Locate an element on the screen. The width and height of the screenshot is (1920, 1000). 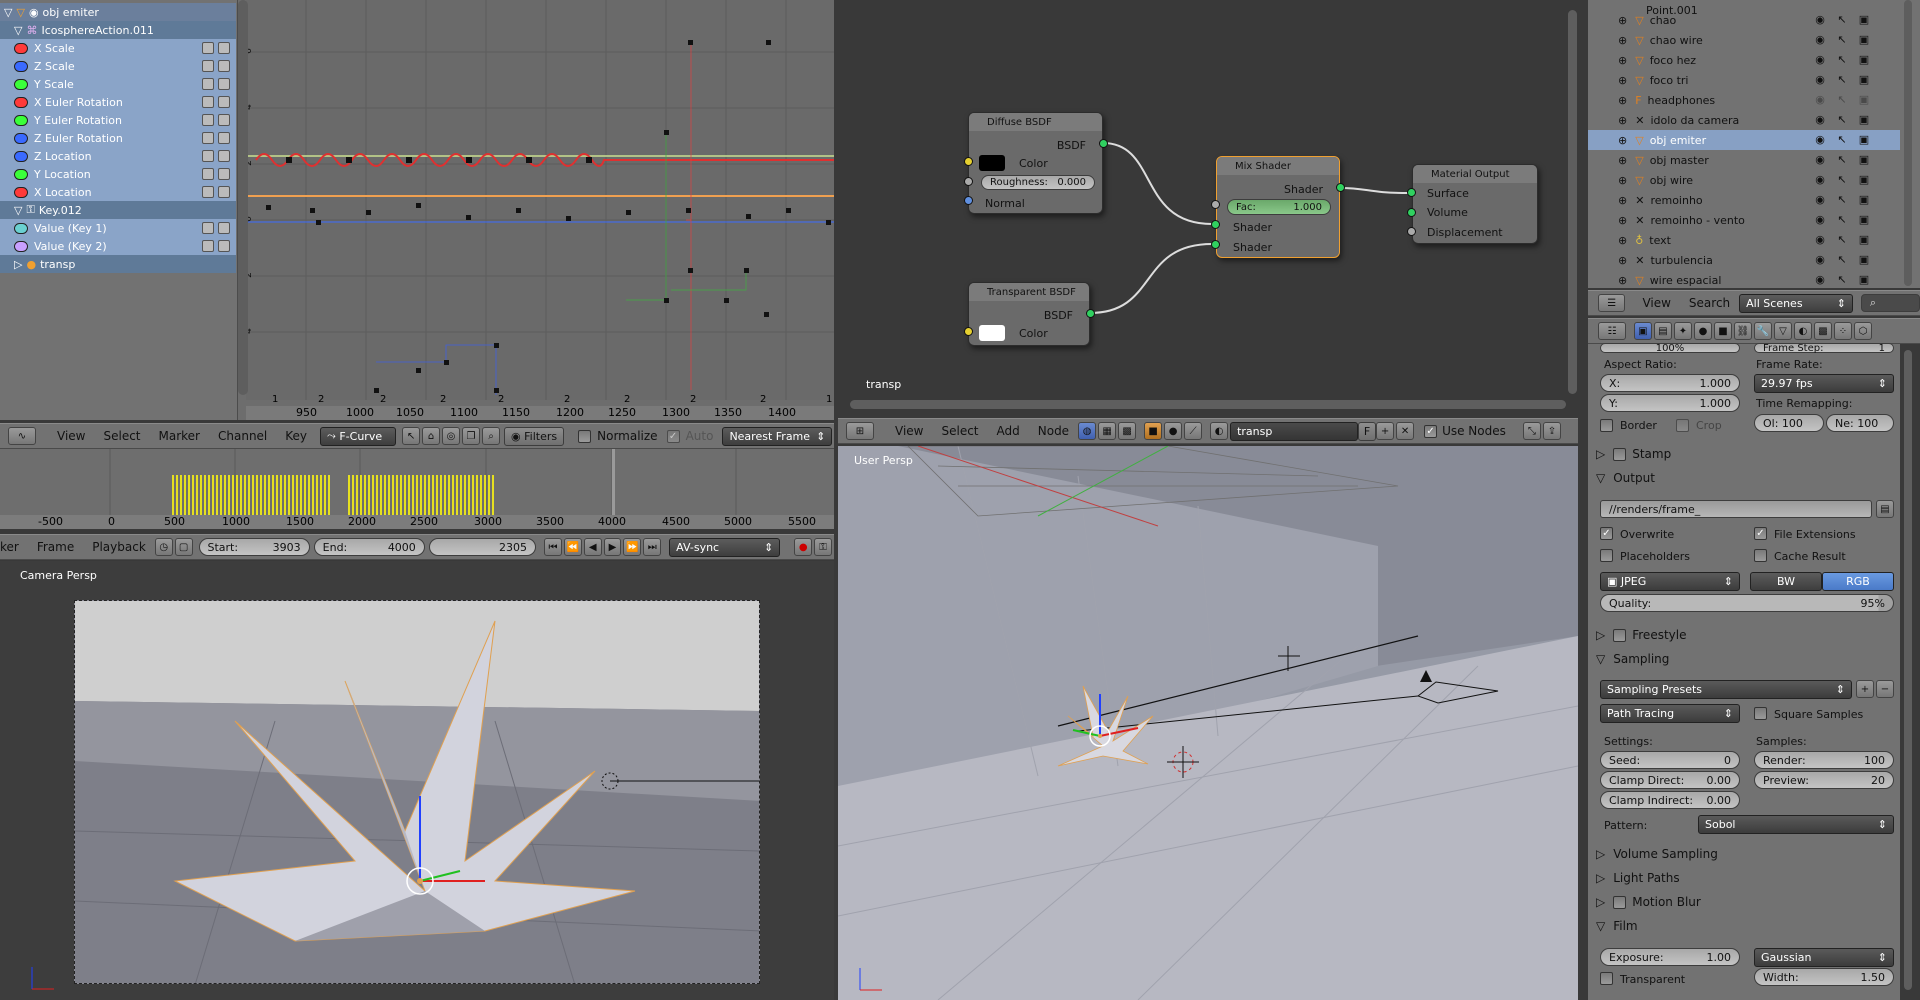
output-path-field: //renders/frame_ is located at coordinates (1736, 509).